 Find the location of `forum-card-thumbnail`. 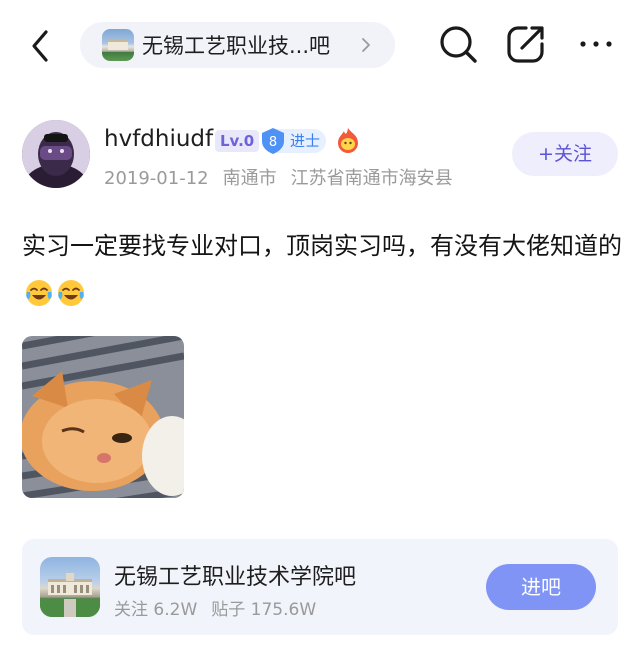

forum-card-thumbnail is located at coordinates (70, 587).